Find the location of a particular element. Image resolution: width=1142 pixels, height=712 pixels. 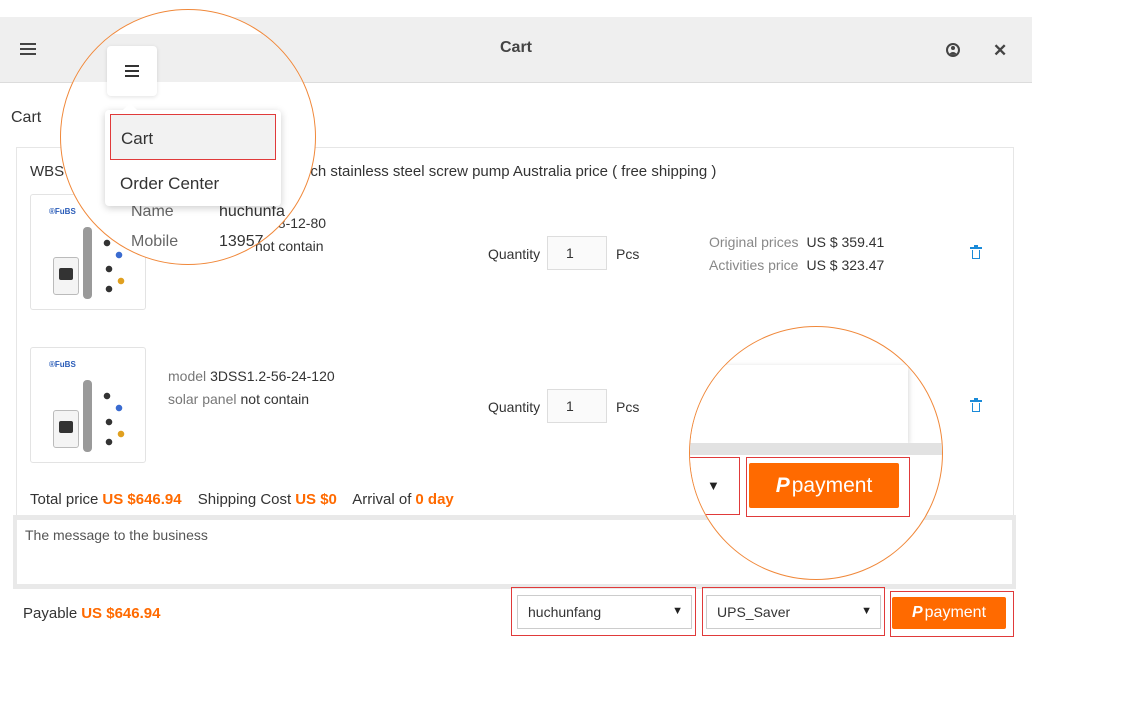

solar-value: not contain is located at coordinates (275, 399).